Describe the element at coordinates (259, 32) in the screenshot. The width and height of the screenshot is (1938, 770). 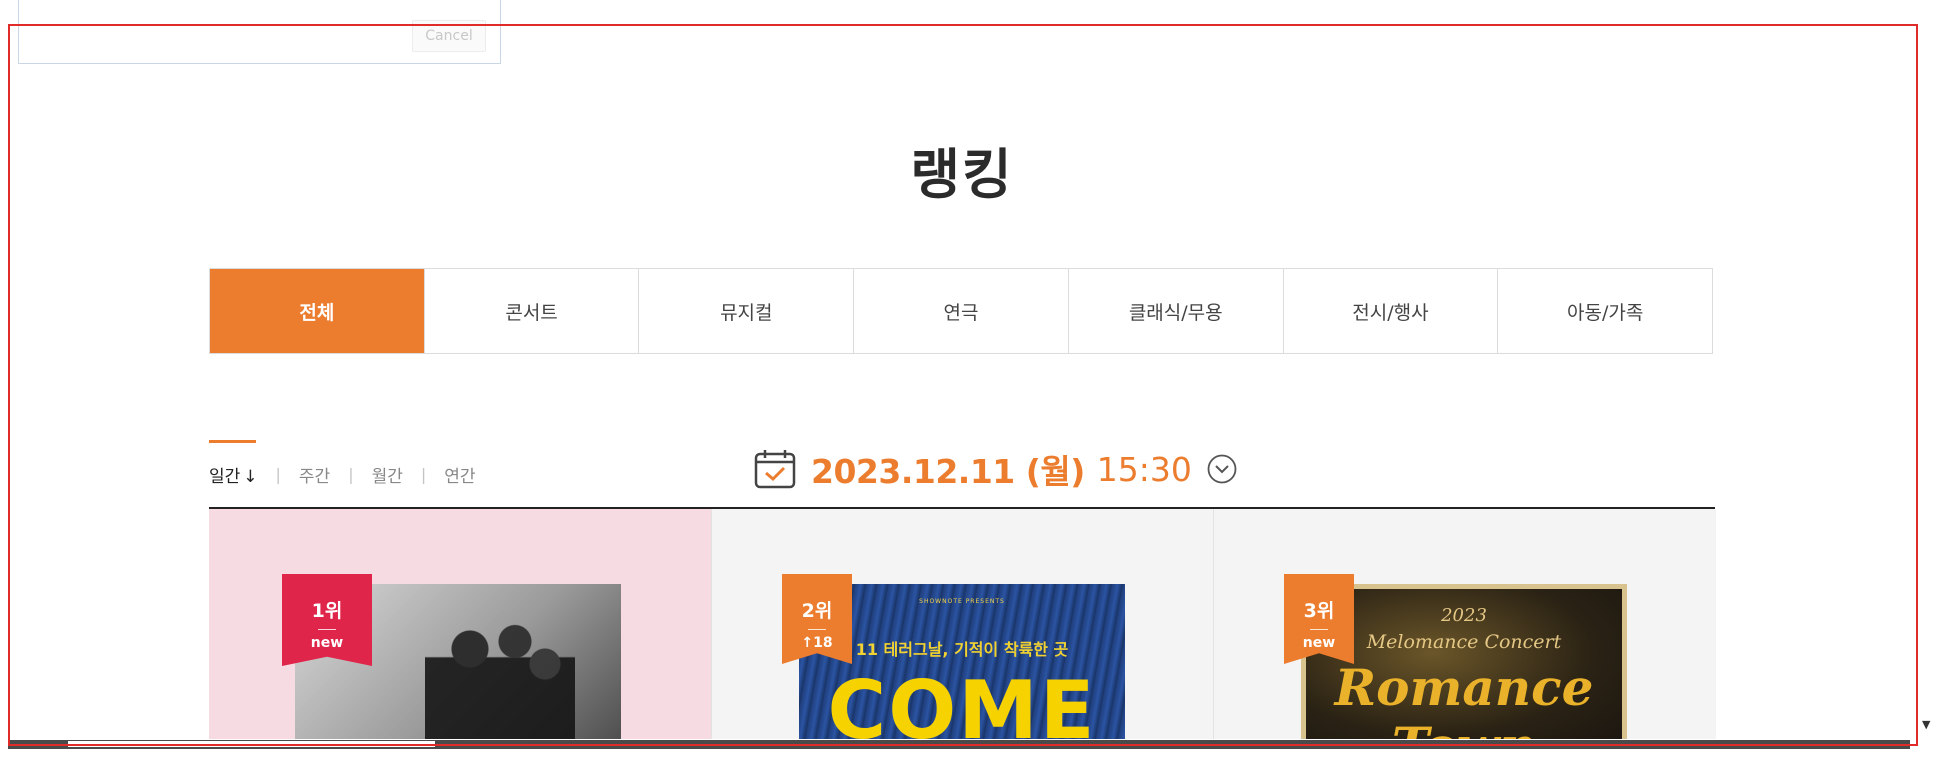
I see `dialog-remnant: Cancel` at that location.